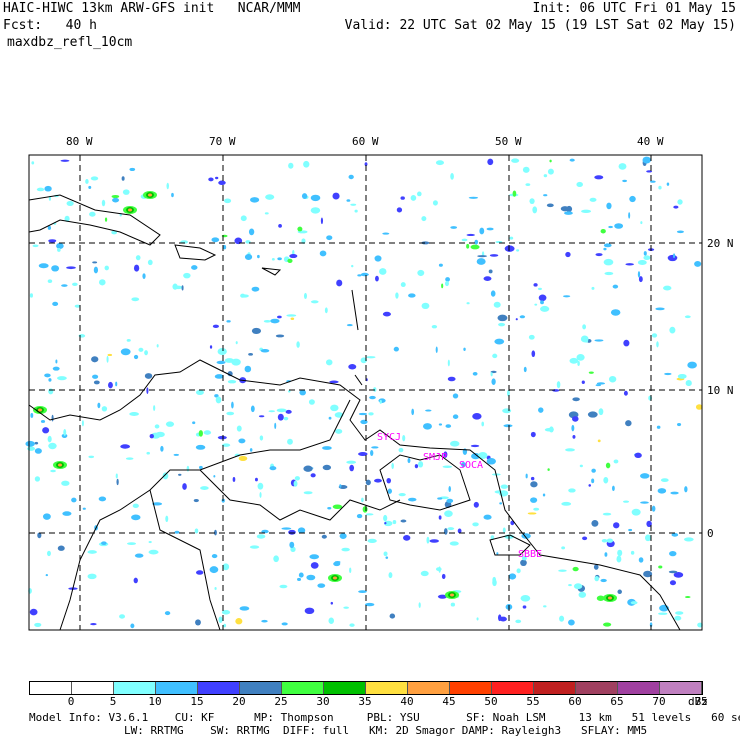  I want to click on colorbar-swatch, so click(597, 688).